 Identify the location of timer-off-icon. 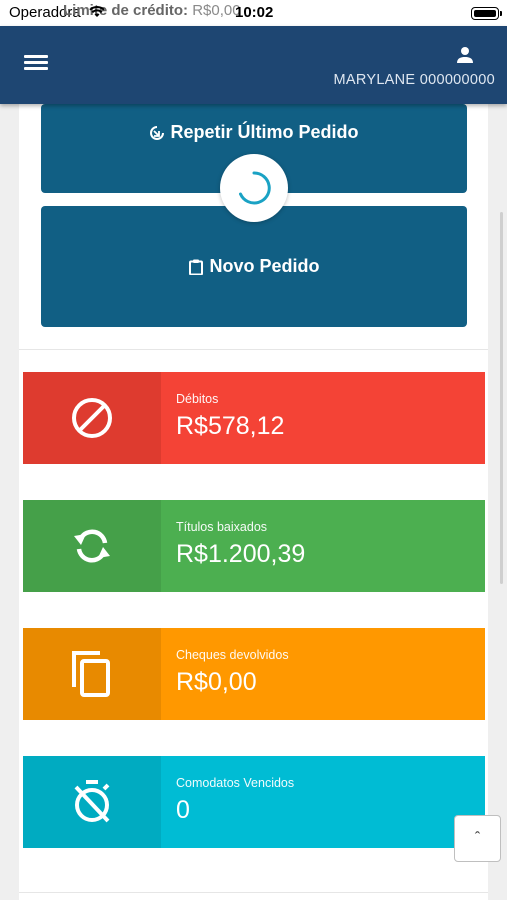
(92, 801).